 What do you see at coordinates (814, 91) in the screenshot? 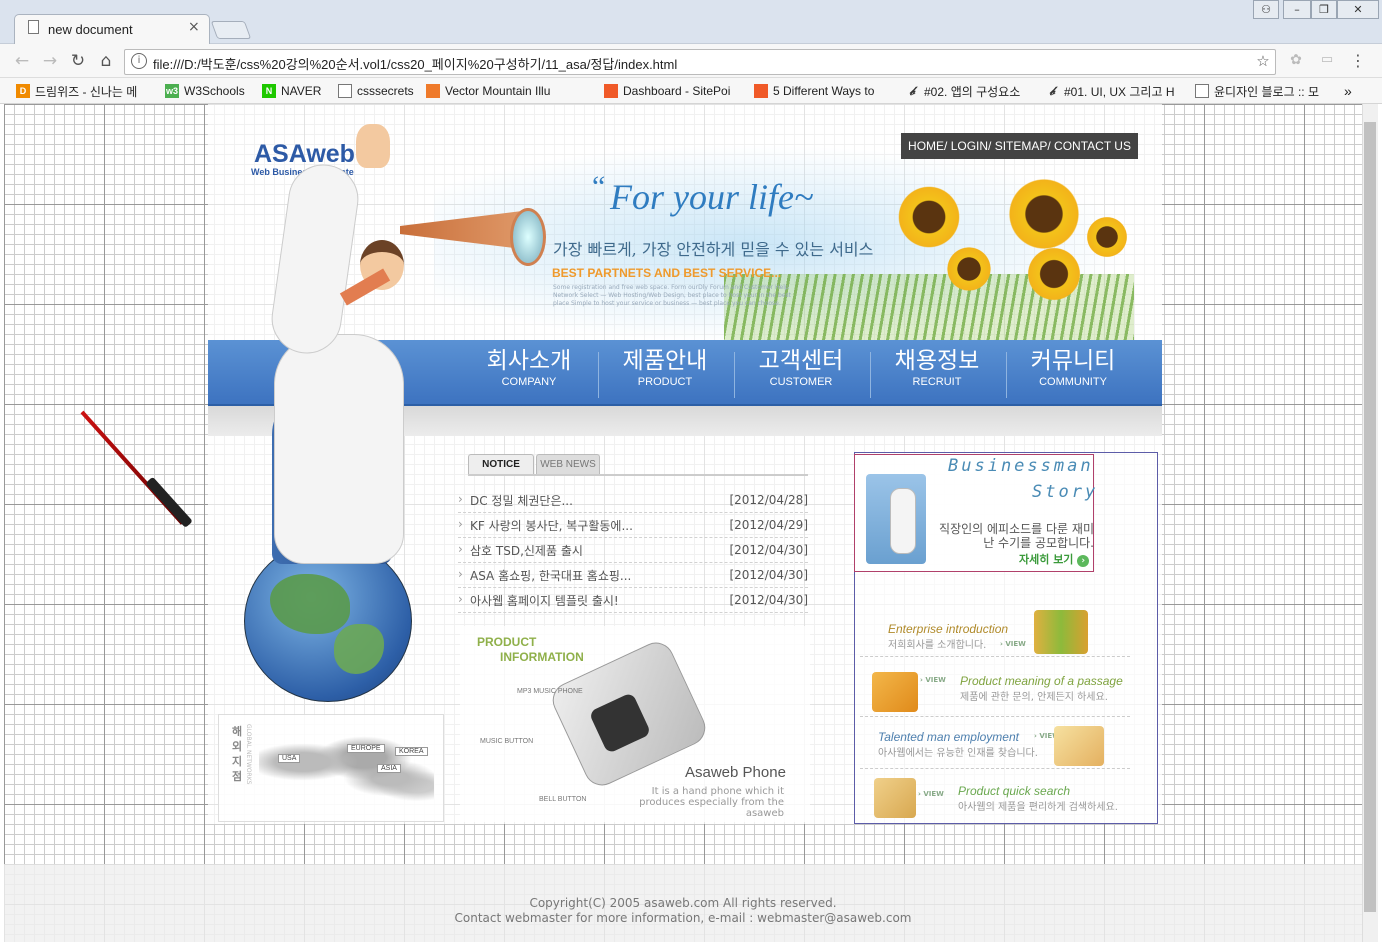
I see `bookmark-item: 5 Different Ways to` at bounding box center [814, 91].